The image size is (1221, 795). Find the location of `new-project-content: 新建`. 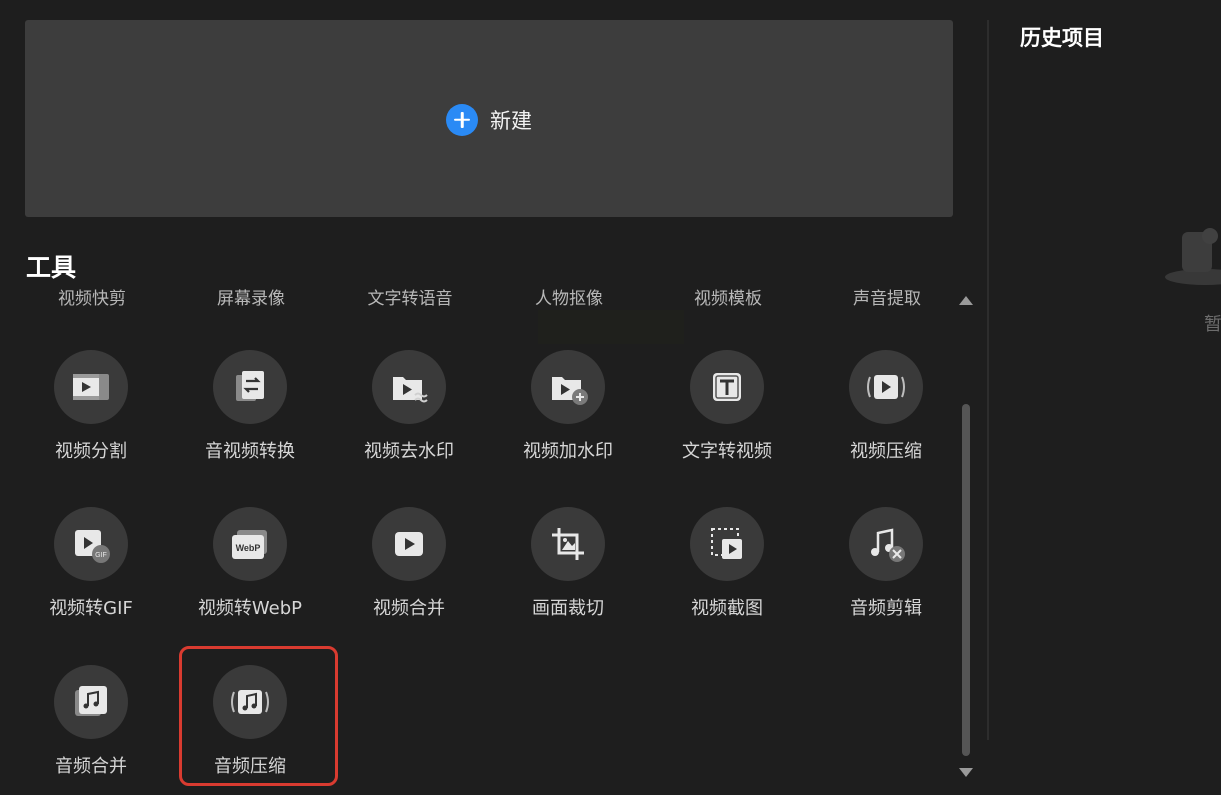

new-project-content: 新建 is located at coordinates (489, 119).